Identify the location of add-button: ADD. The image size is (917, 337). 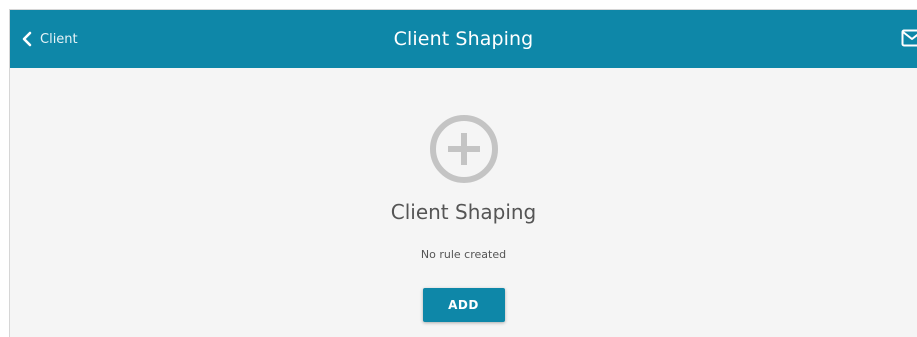
(463, 305).